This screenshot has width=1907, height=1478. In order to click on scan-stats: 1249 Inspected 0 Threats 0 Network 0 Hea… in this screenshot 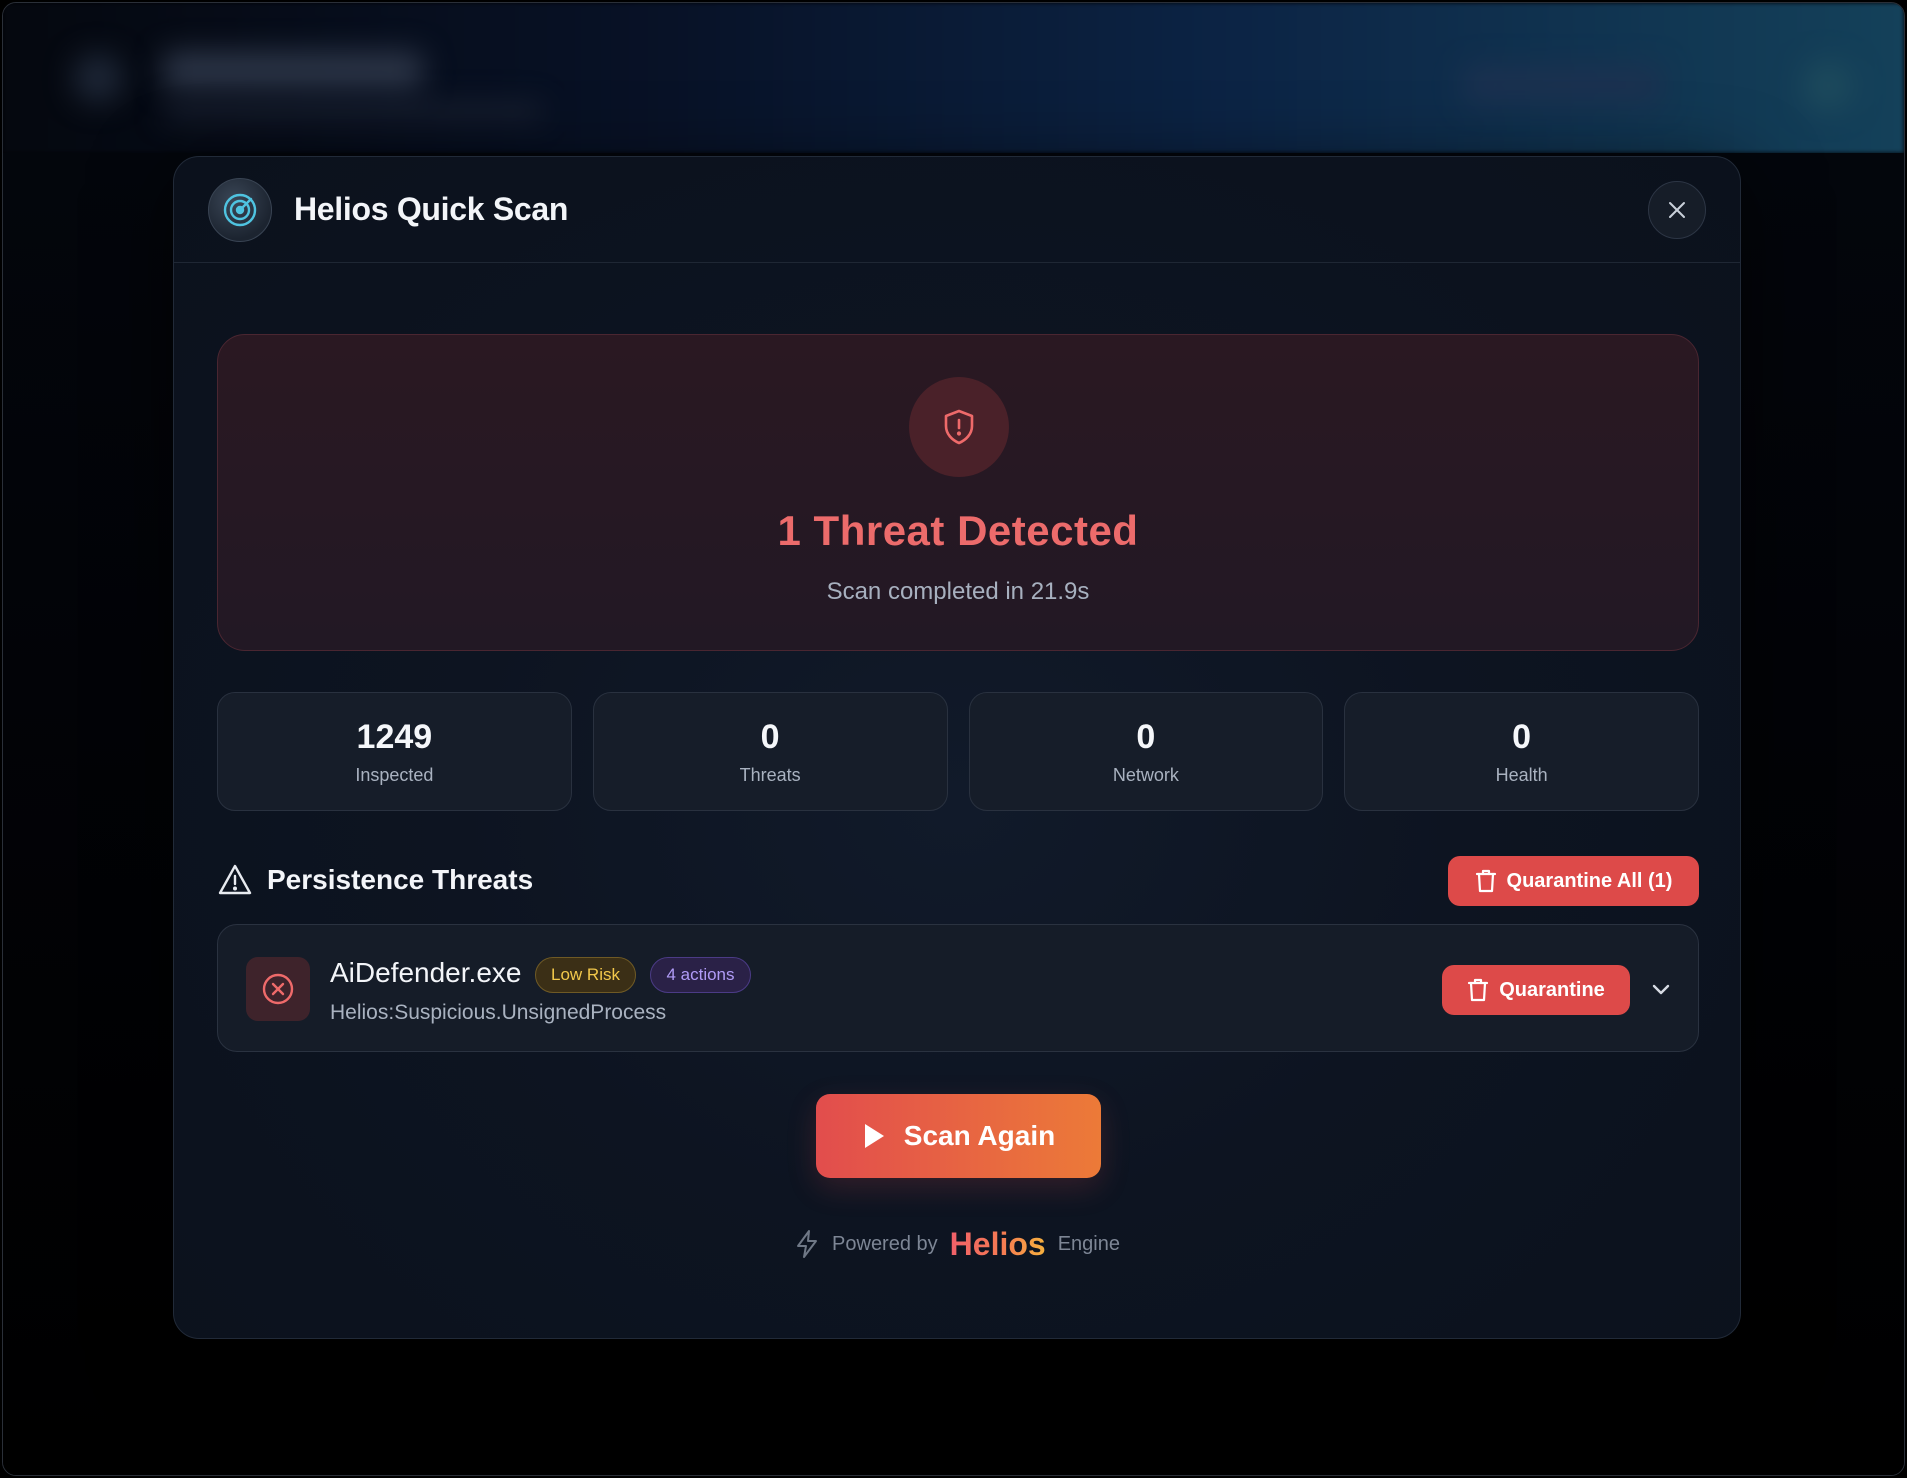, I will do `click(958, 751)`.